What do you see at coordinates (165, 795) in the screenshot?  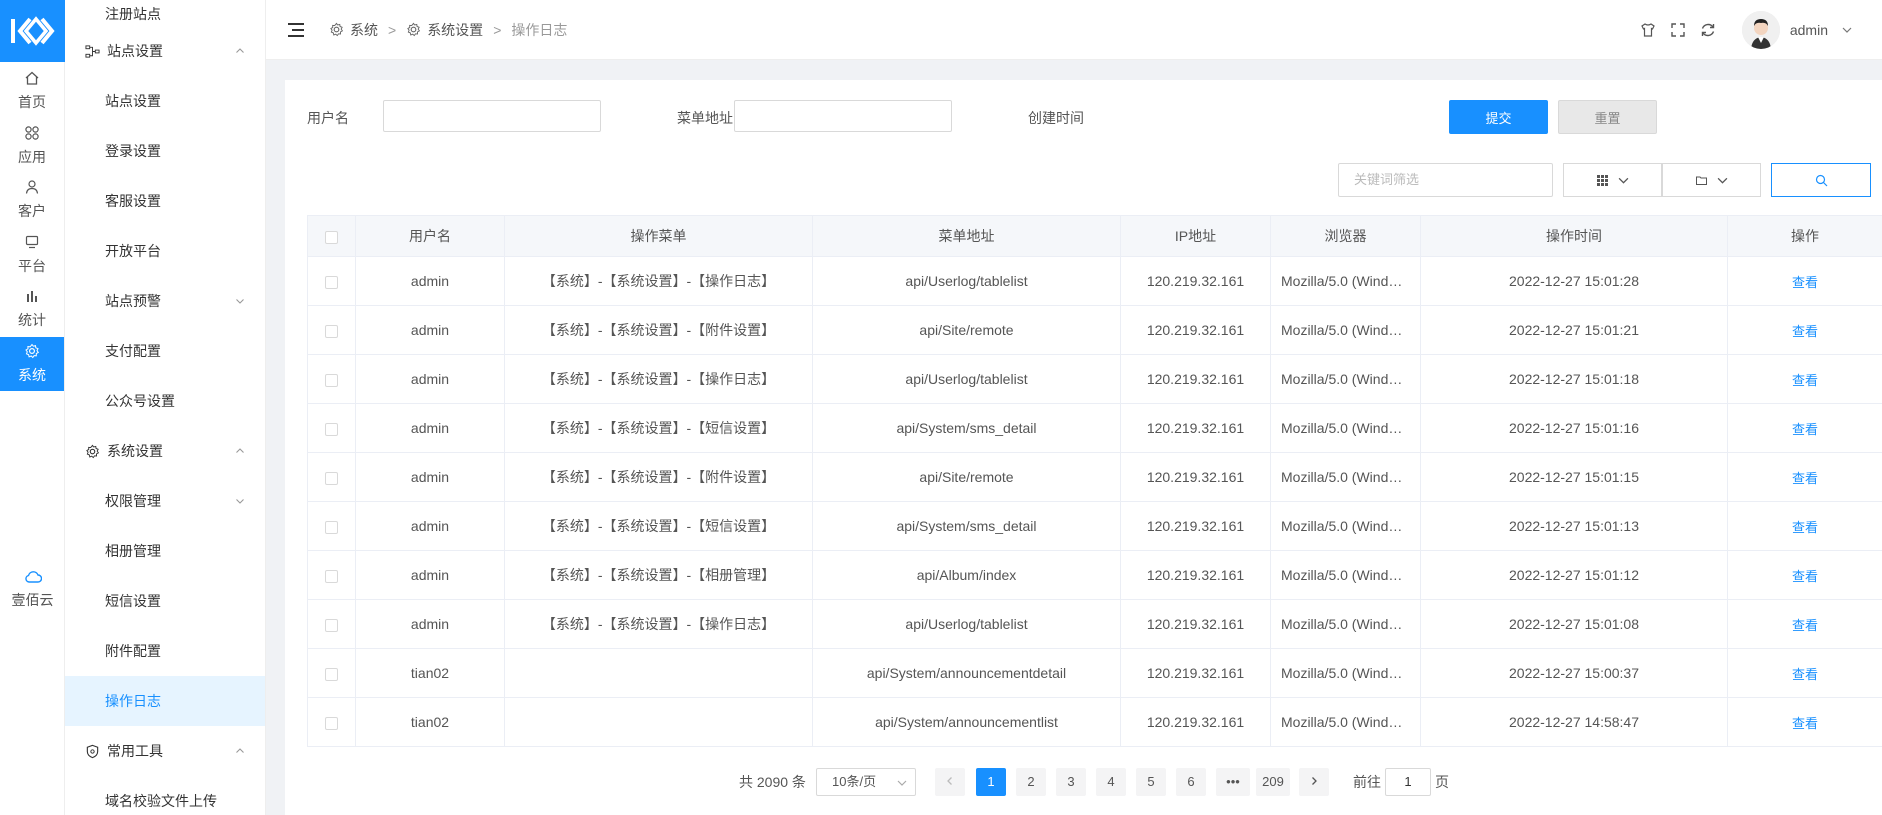 I see `submenu-item: 域名校验文件上传` at bounding box center [165, 795].